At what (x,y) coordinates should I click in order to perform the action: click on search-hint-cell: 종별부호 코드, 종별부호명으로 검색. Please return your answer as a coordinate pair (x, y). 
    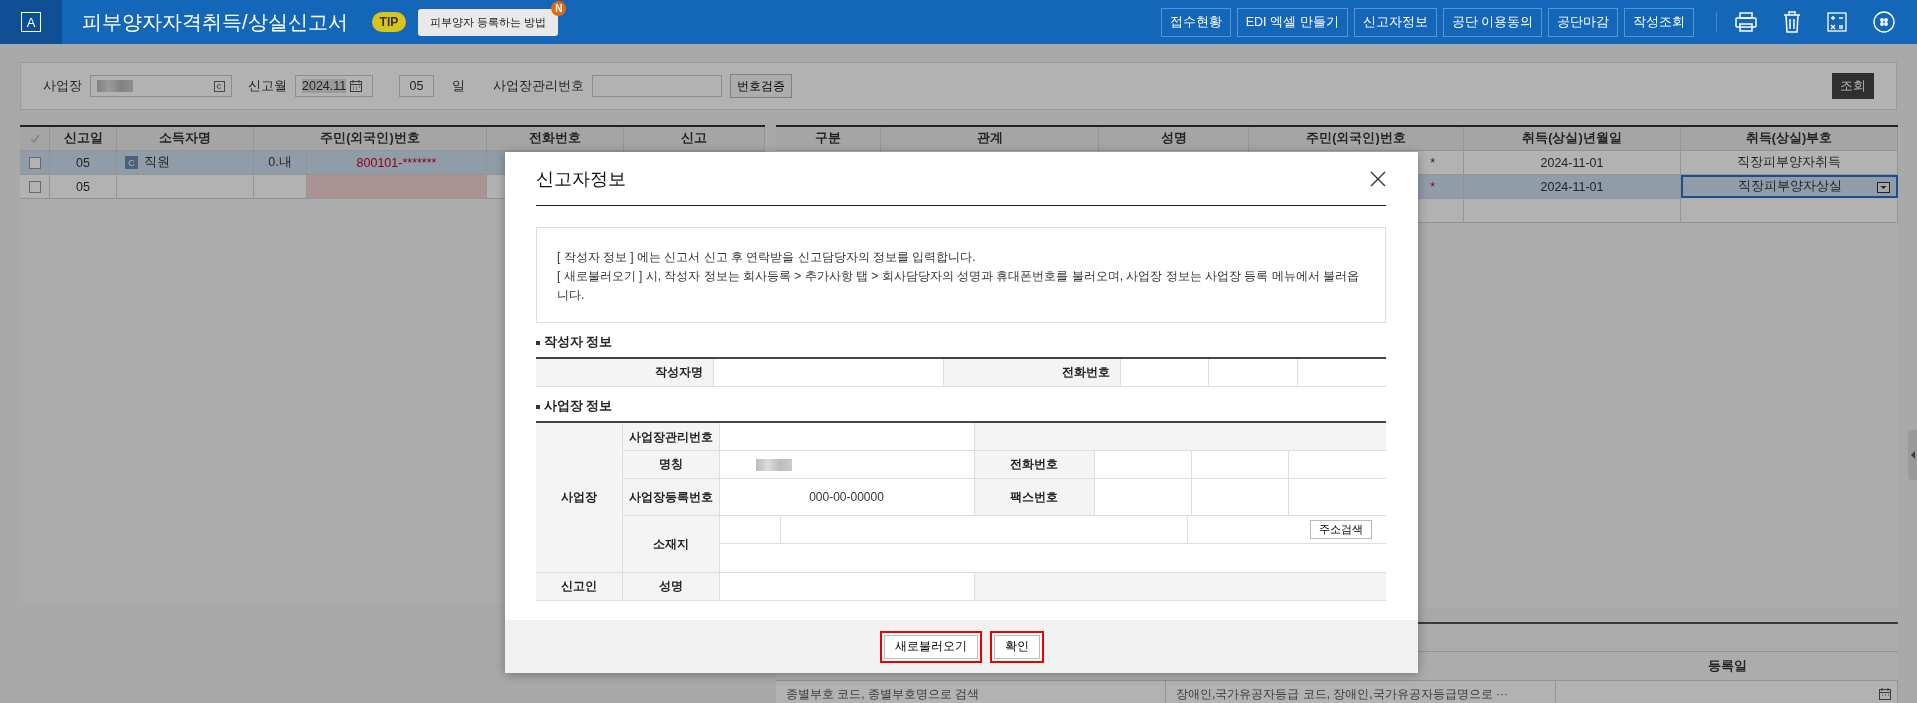
    Looking at the image, I should click on (971, 692).